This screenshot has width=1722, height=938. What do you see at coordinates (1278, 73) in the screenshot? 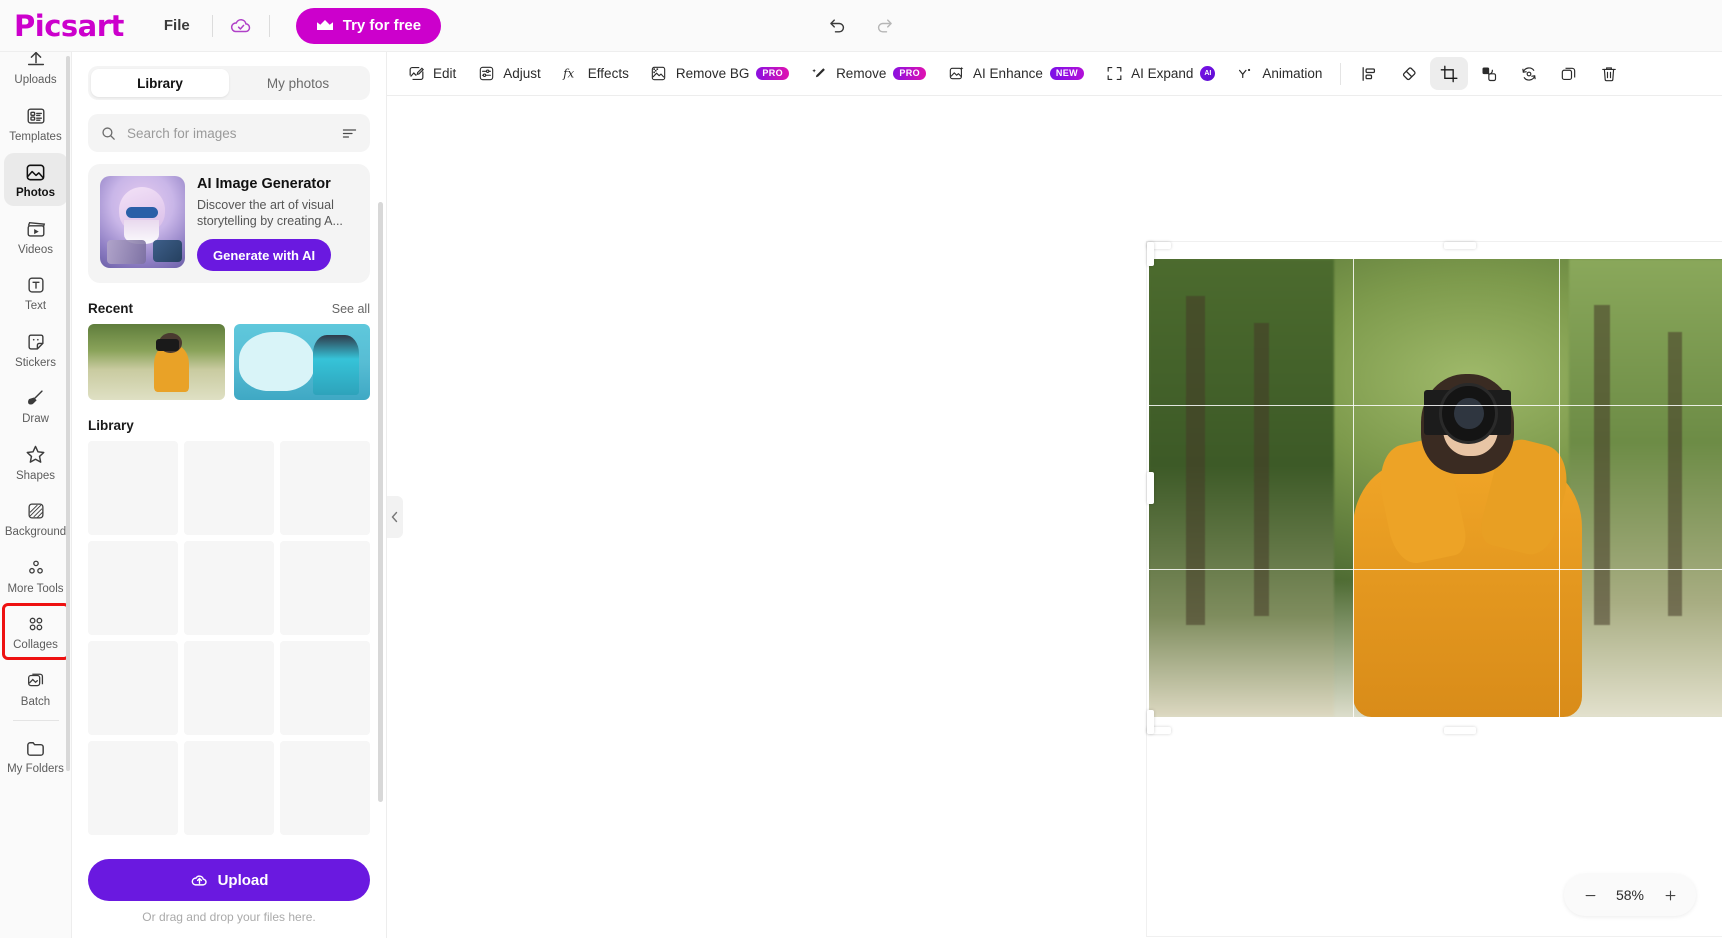
I see `toolbar-animation: Animation` at bounding box center [1278, 73].